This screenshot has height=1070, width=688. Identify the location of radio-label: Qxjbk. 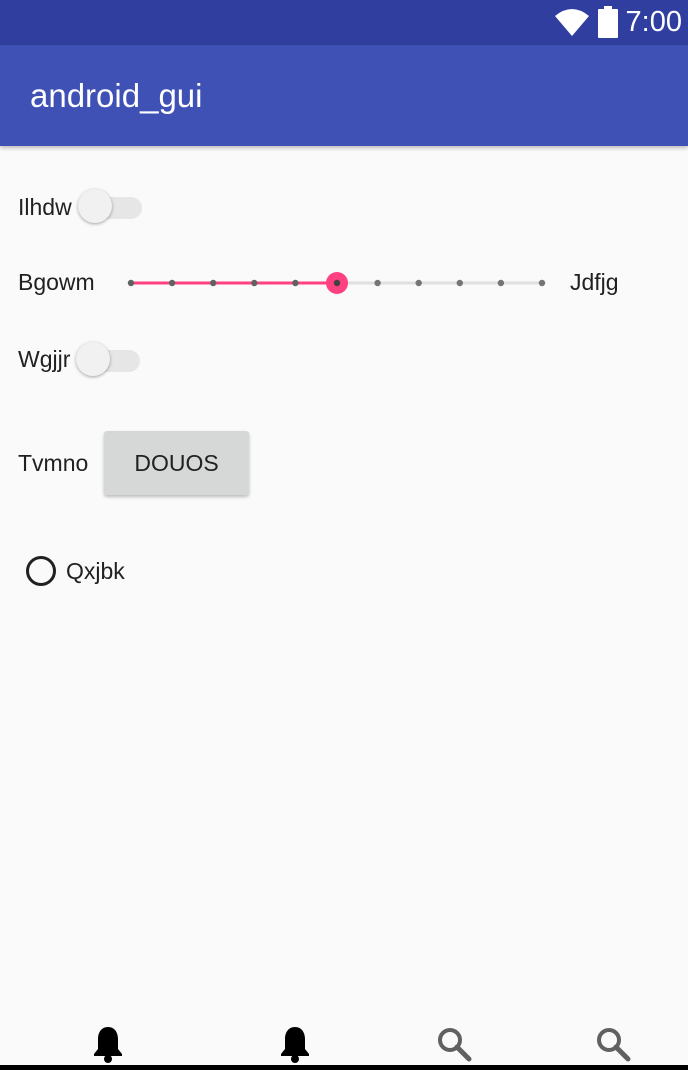
(95, 571).